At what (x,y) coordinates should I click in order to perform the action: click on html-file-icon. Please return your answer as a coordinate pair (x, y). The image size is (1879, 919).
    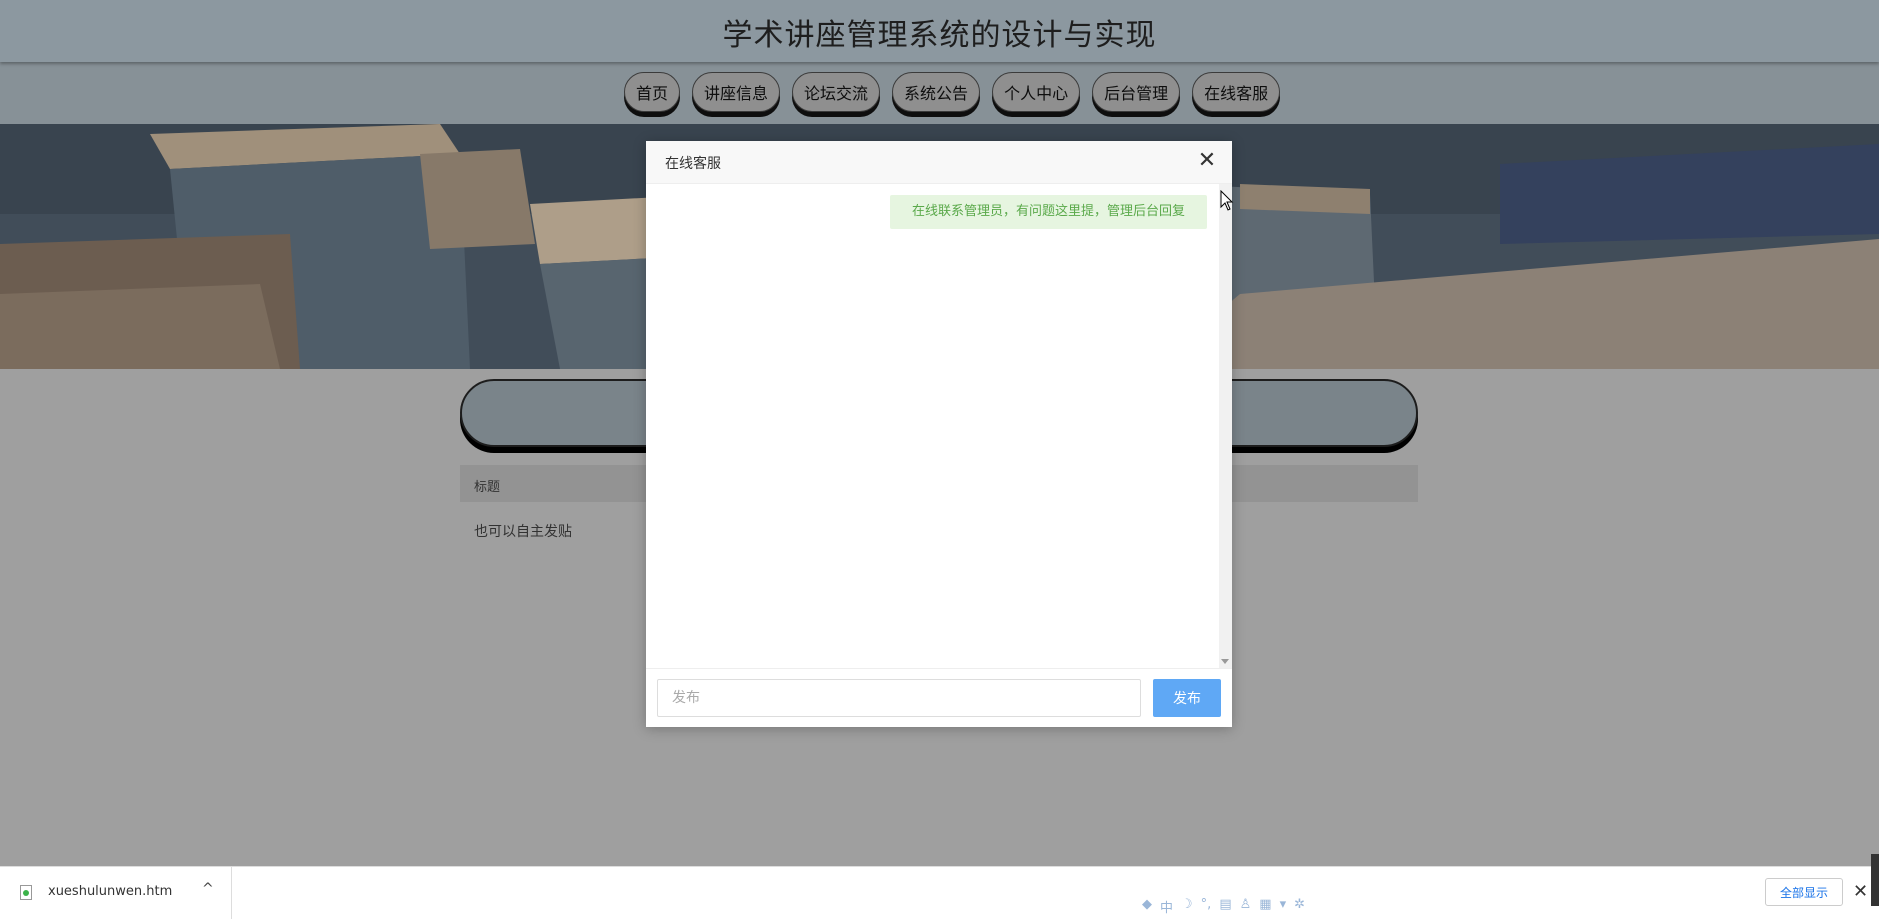
    Looking at the image, I should click on (26, 892).